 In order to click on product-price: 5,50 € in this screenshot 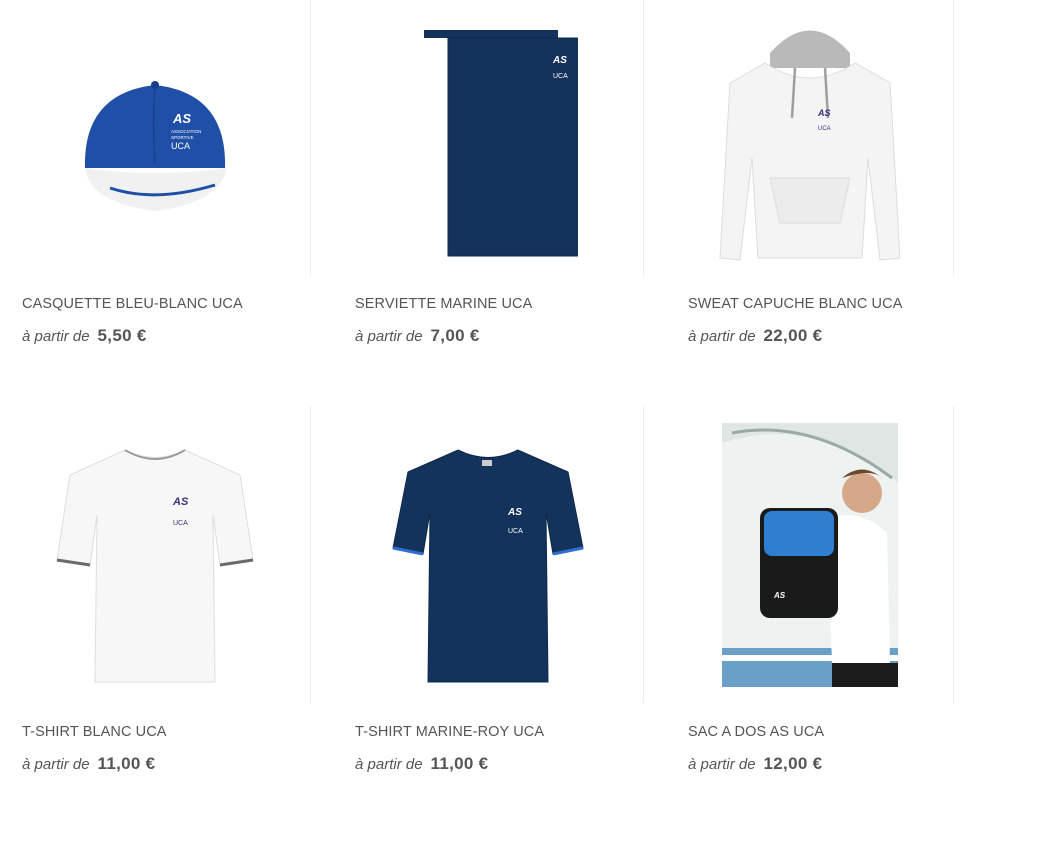, I will do `click(122, 335)`.